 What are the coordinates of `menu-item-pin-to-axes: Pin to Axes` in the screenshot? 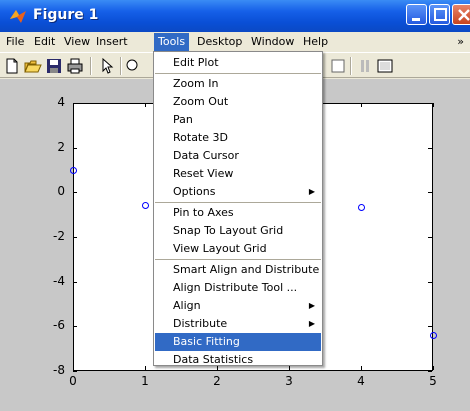 It's located at (238, 213).